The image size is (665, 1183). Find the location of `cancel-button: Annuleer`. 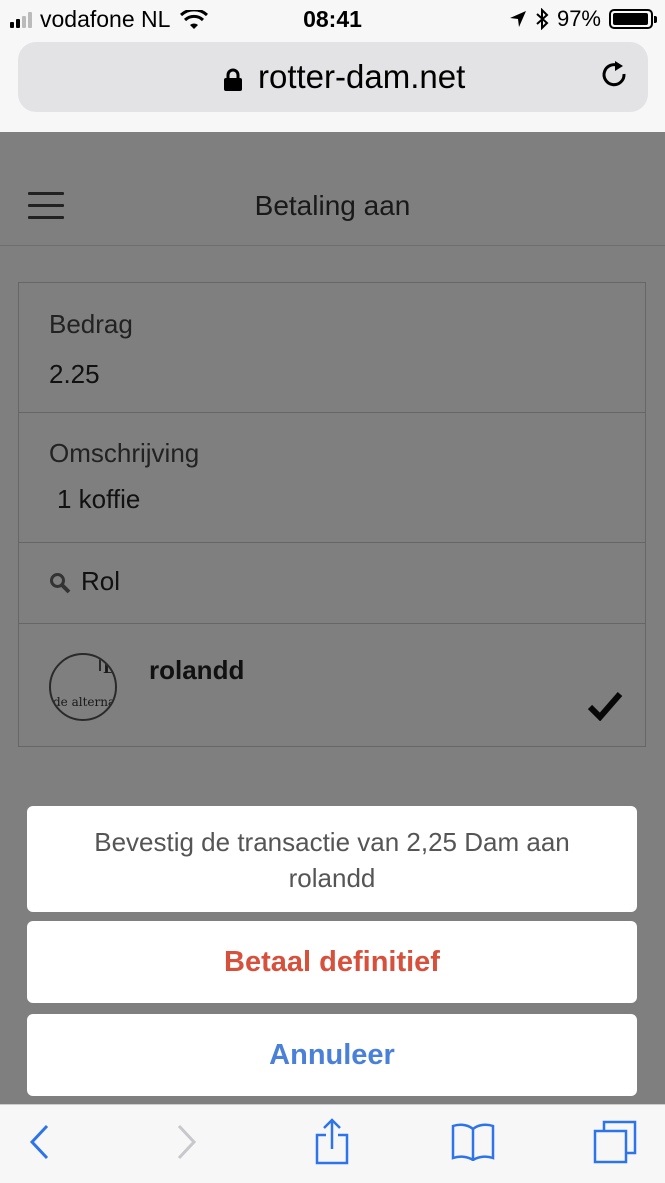

cancel-button: Annuleer is located at coordinates (332, 1055).